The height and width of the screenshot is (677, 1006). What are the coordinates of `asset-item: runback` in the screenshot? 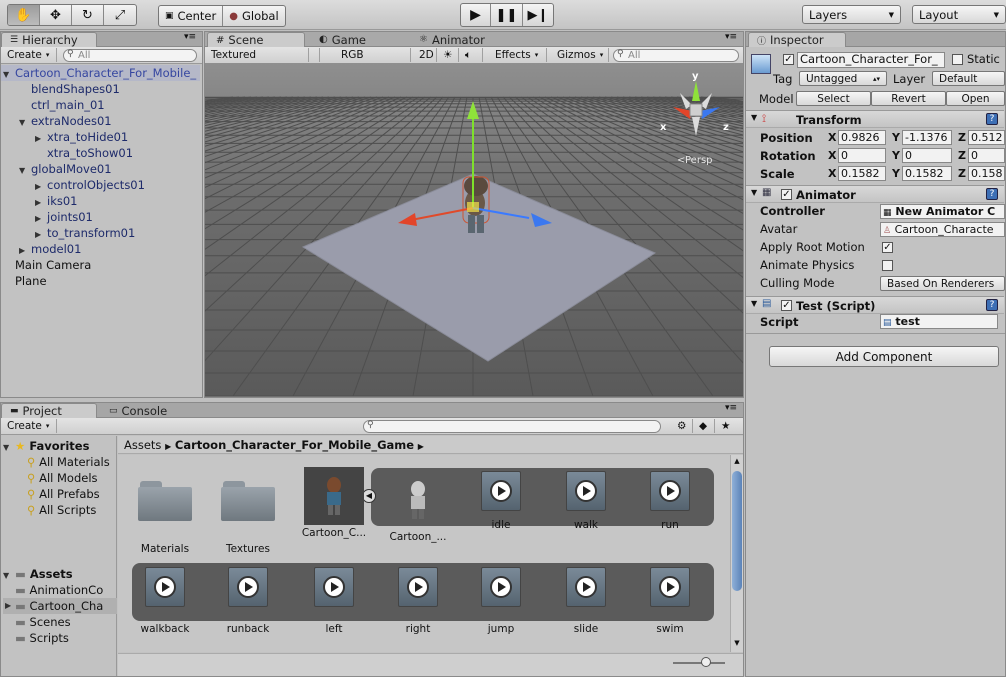 It's located at (248, 601).